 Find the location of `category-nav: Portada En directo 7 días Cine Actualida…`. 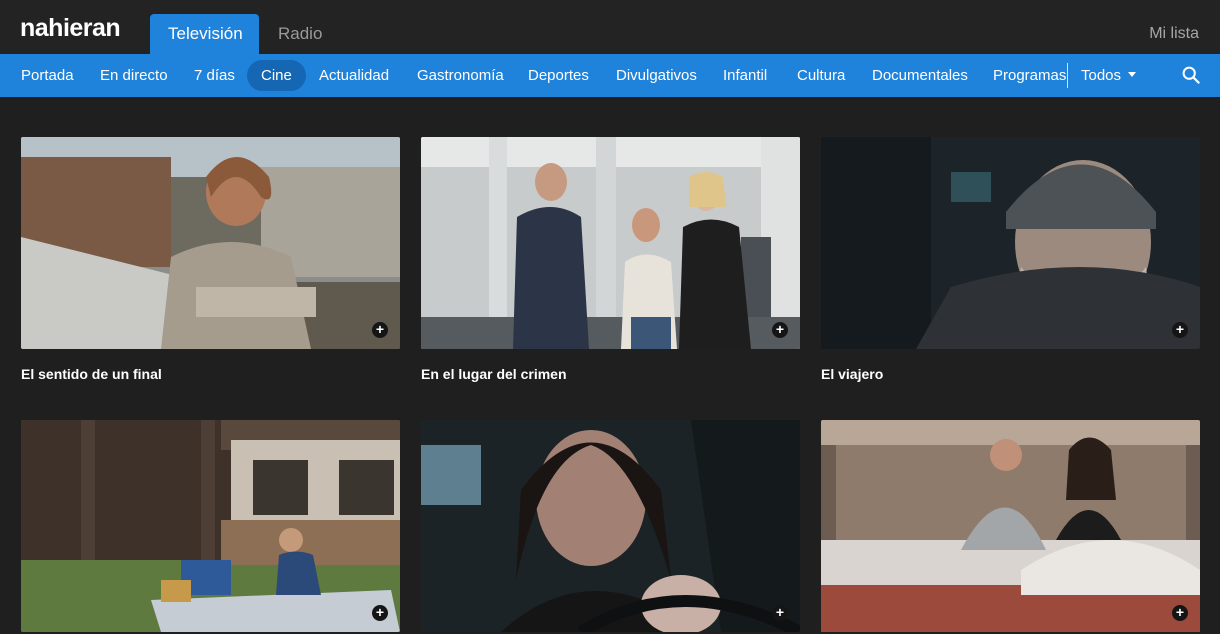

category-nav: Portada En directo 7 días Cine Actualida… is located at coordinates (610, 75).